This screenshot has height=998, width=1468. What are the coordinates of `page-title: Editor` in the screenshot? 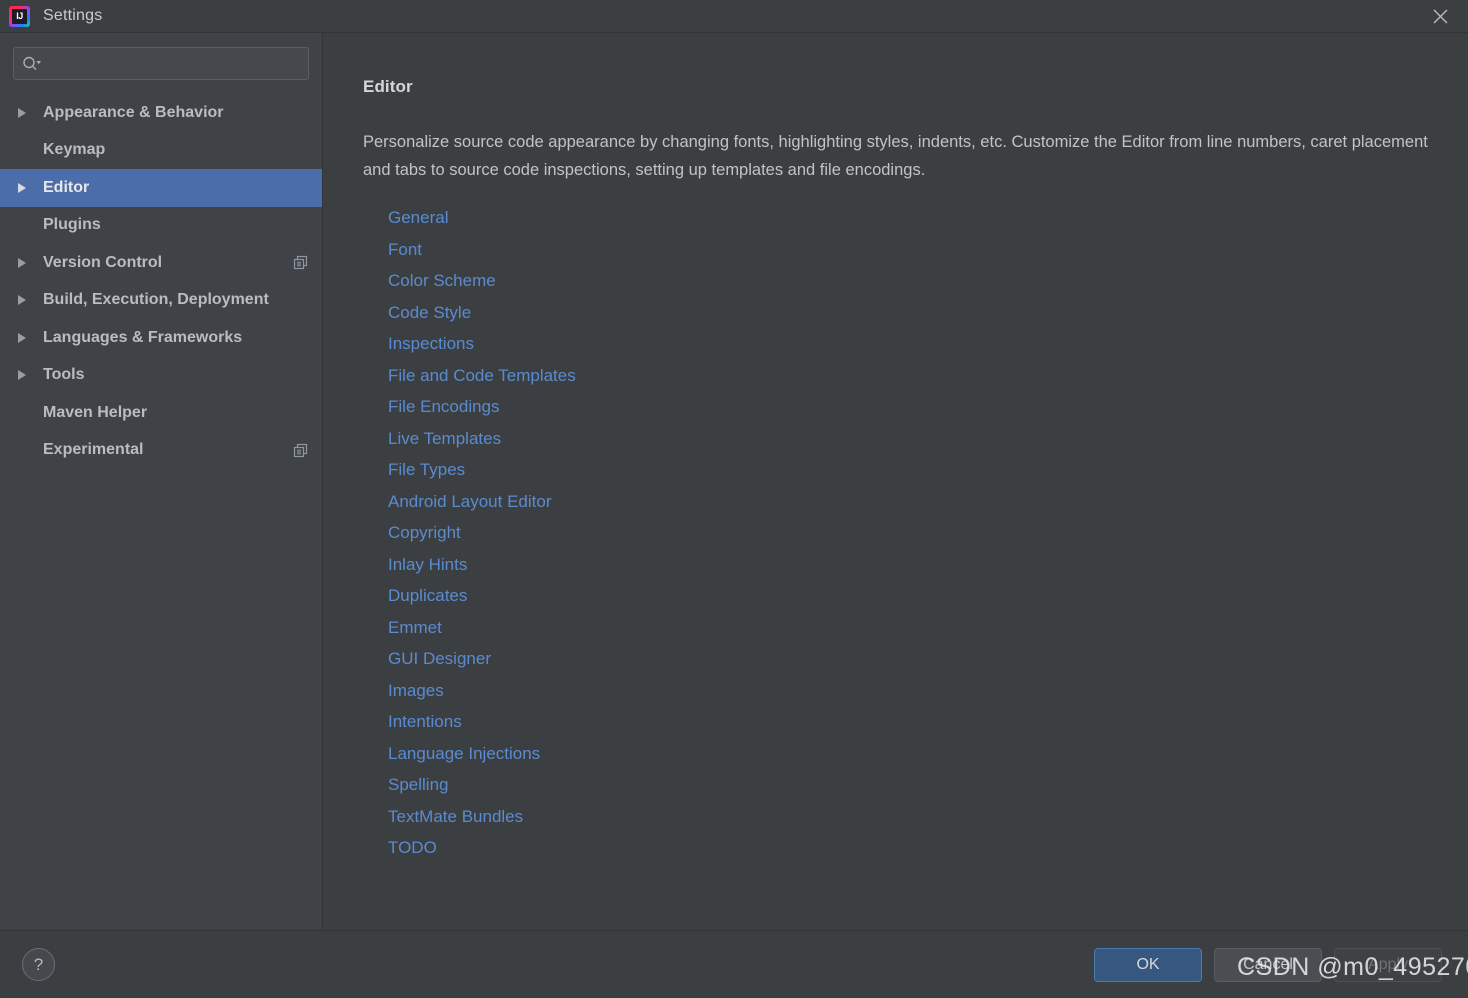 It's located at (388, 86).